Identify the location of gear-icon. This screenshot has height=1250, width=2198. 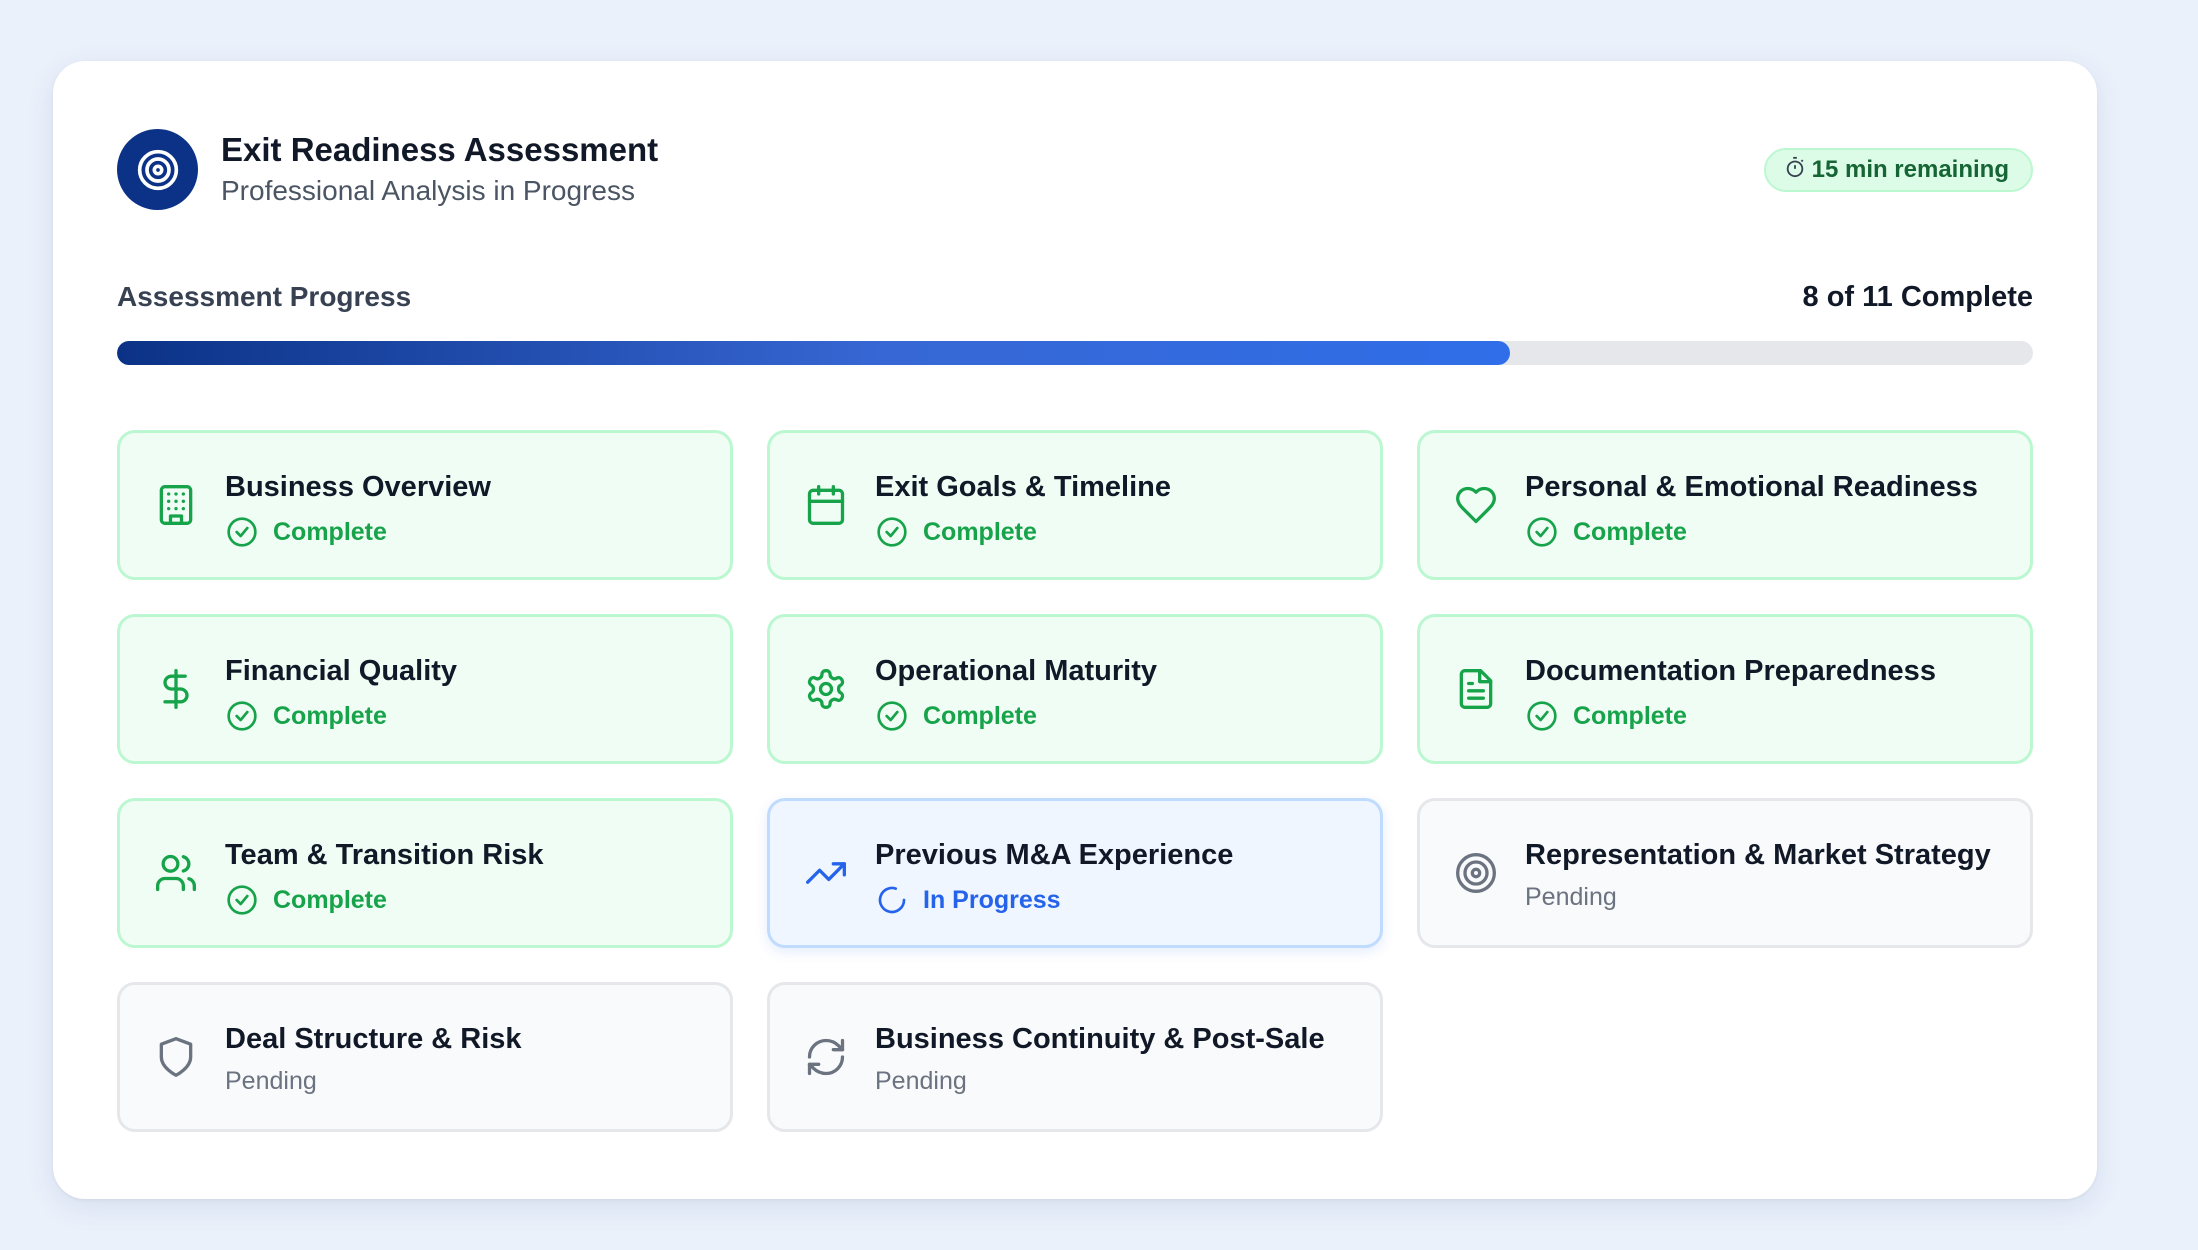
(826, 689).